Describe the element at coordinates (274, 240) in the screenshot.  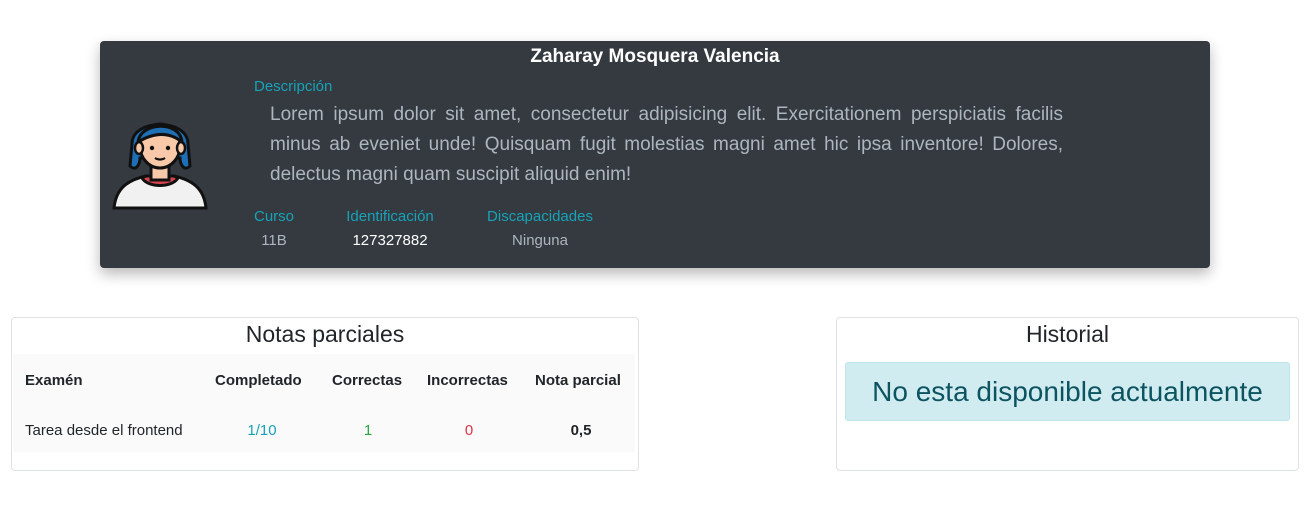
I see `course-value: 11B` at that location.